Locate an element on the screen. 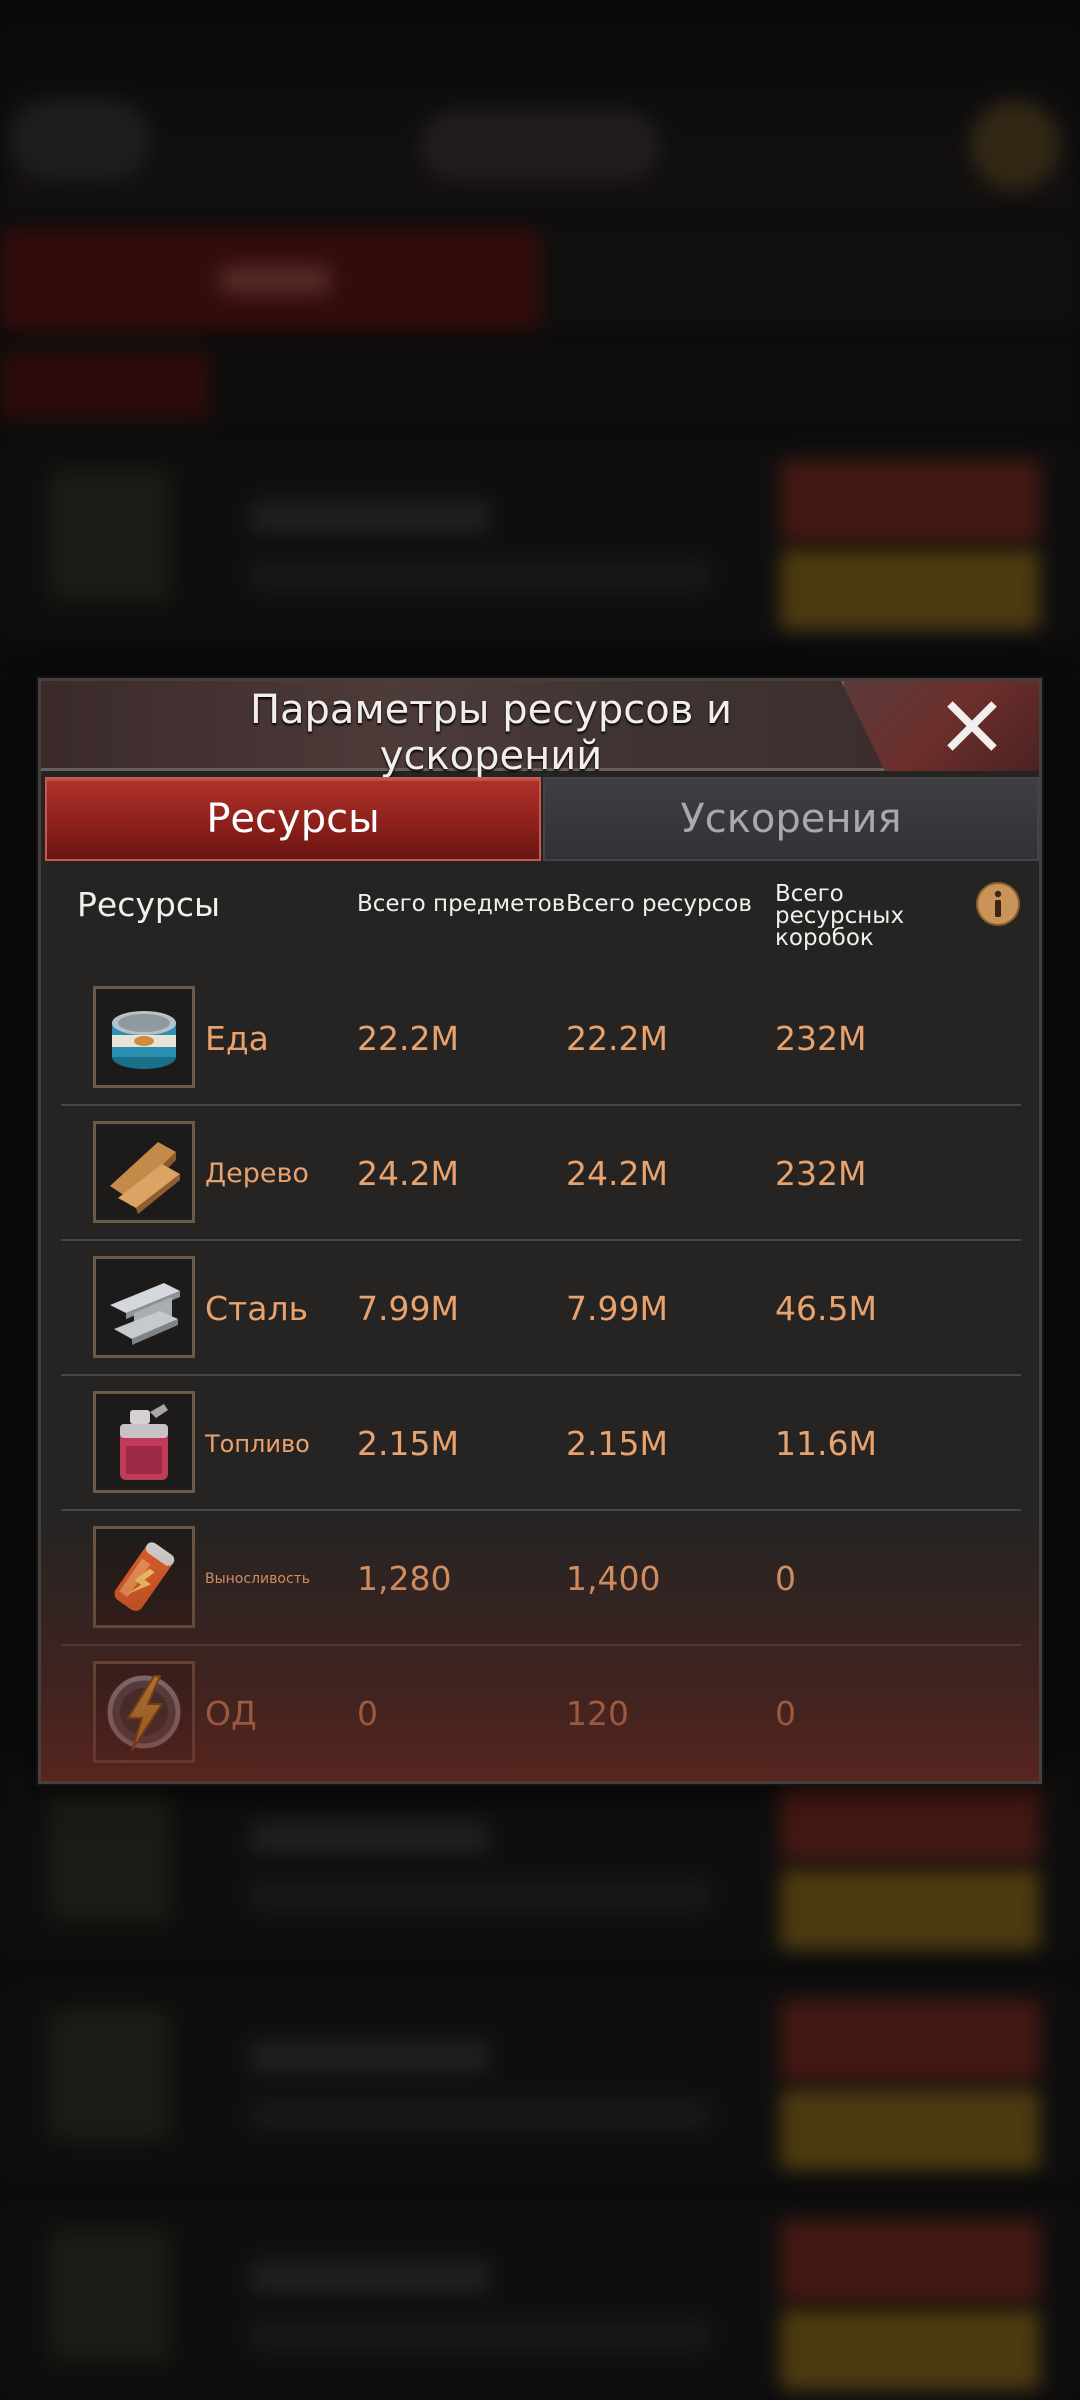 This screenshot has height=2400, width=1080. resource-name: Сталь is located at coordinates (257, 1308).